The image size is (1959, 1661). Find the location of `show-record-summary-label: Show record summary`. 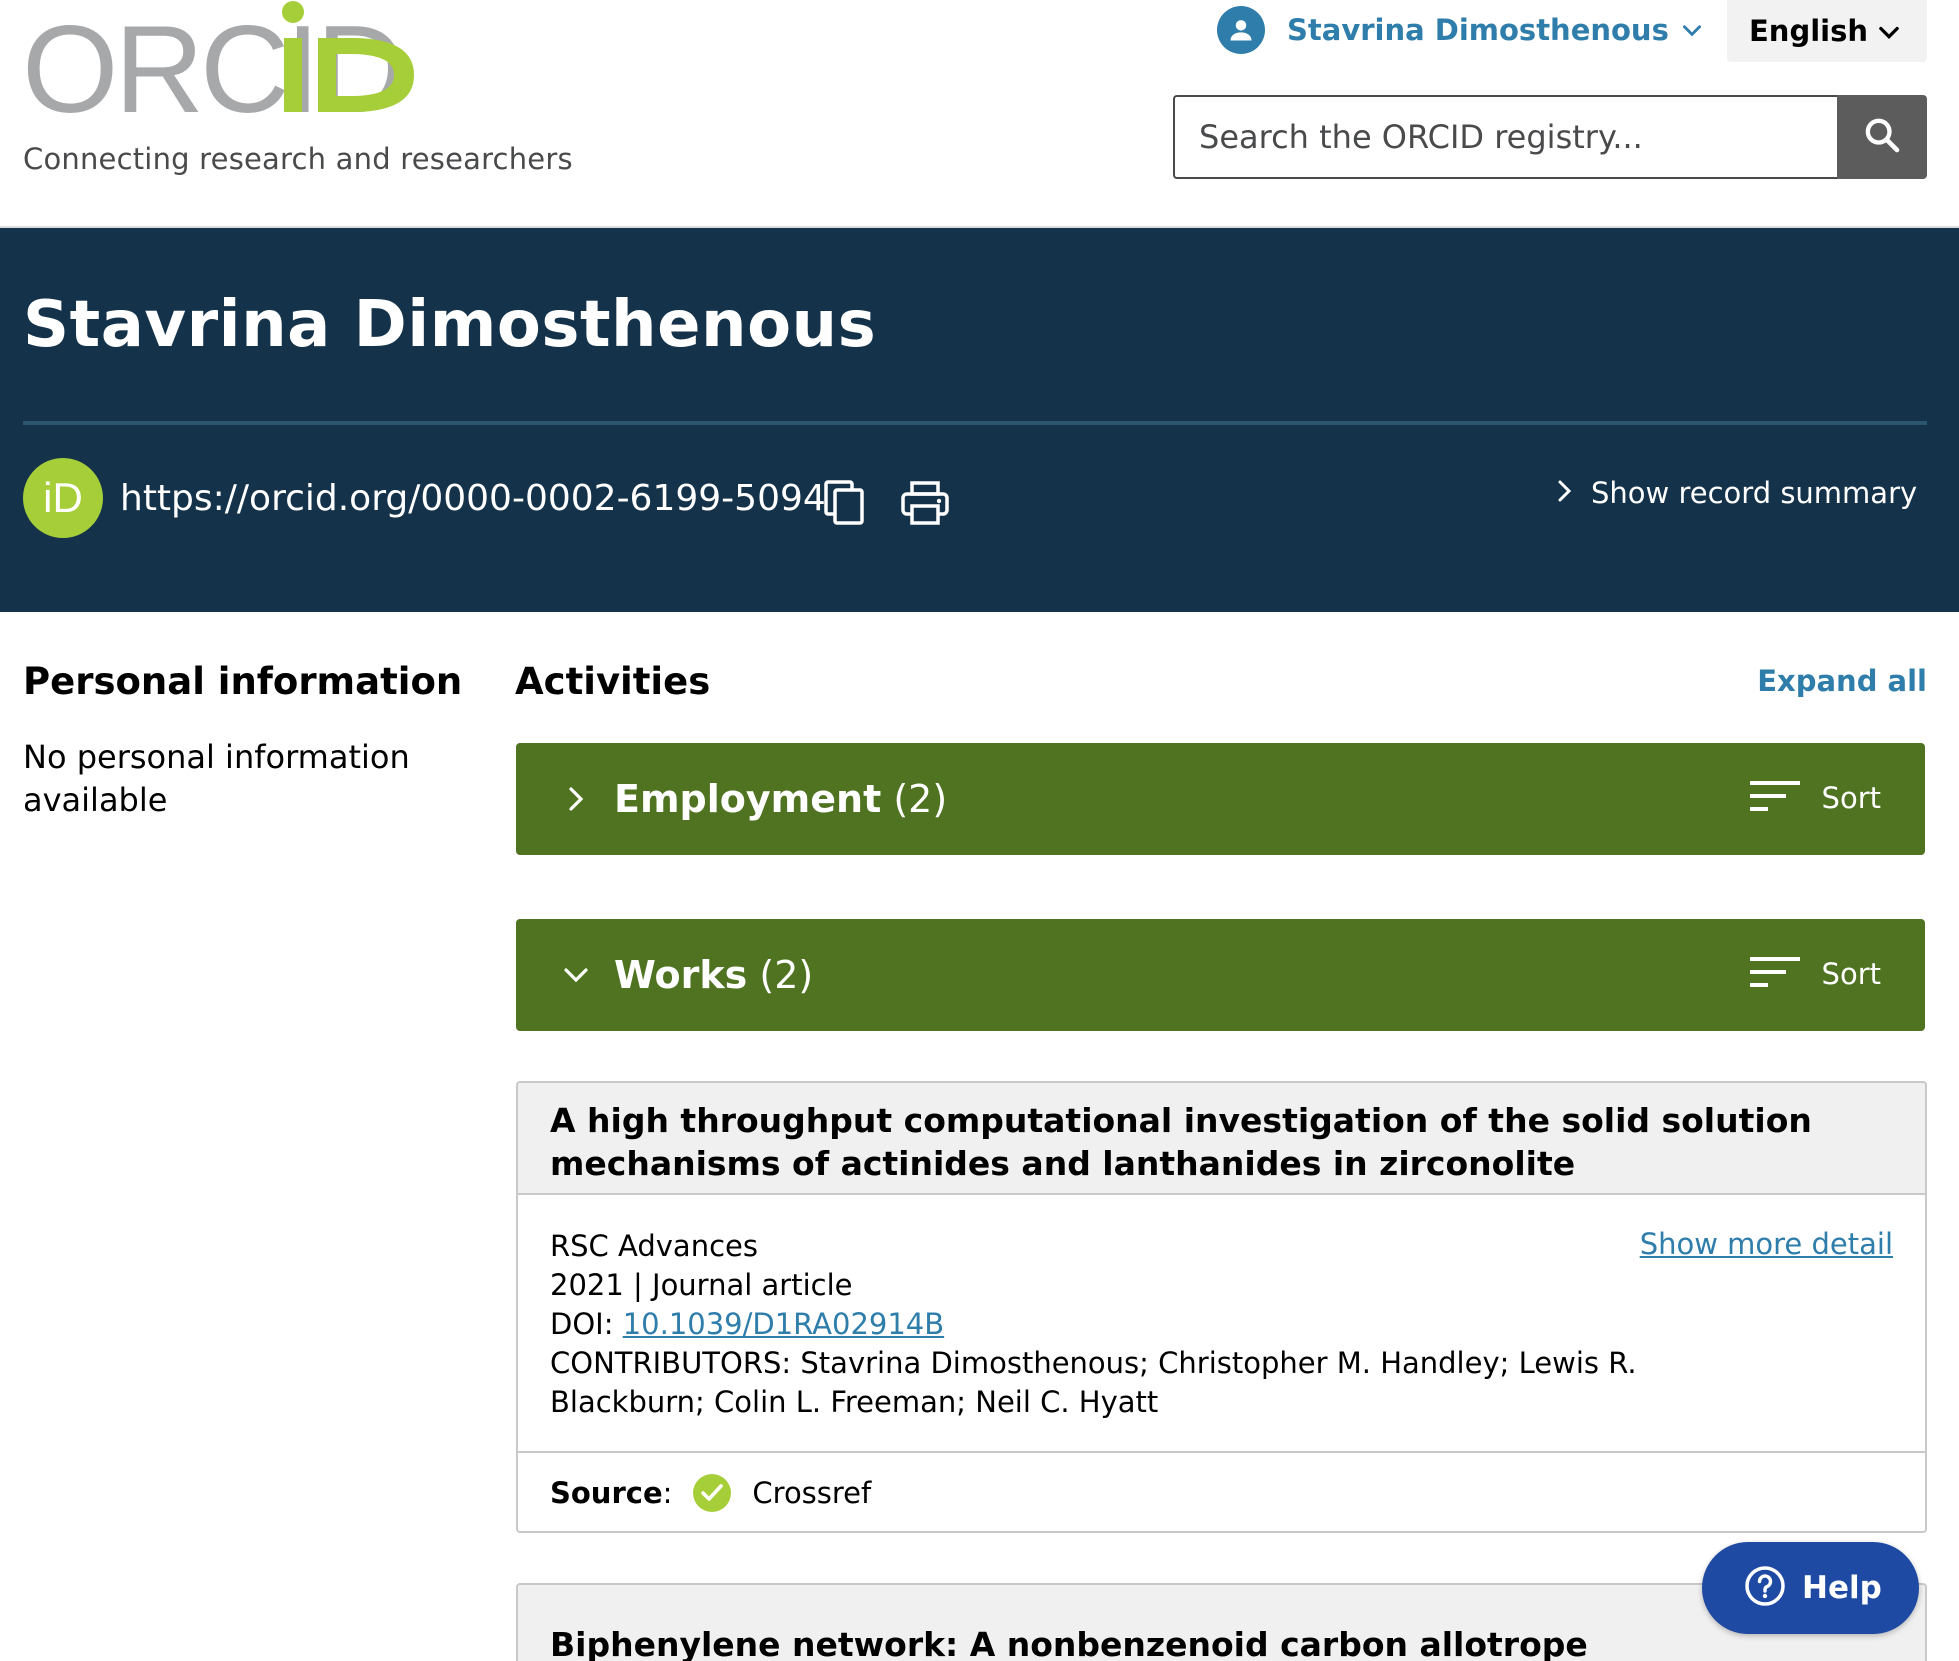

show-record-summary-label: Show record summary is located at coordinates (1754, 493).